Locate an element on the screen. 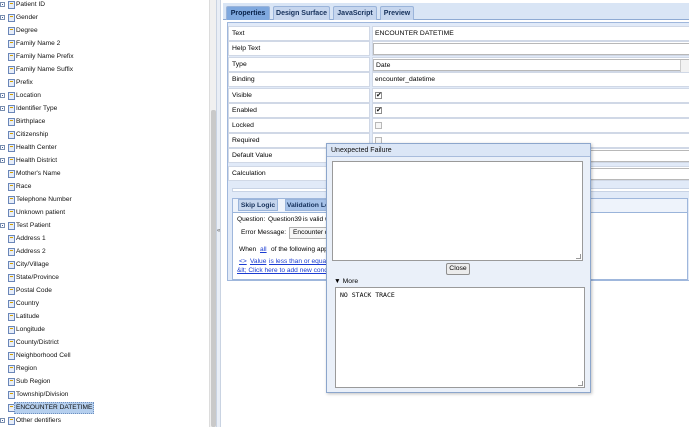  tree-item-label: City/Village is located at coordinates (32, 264).